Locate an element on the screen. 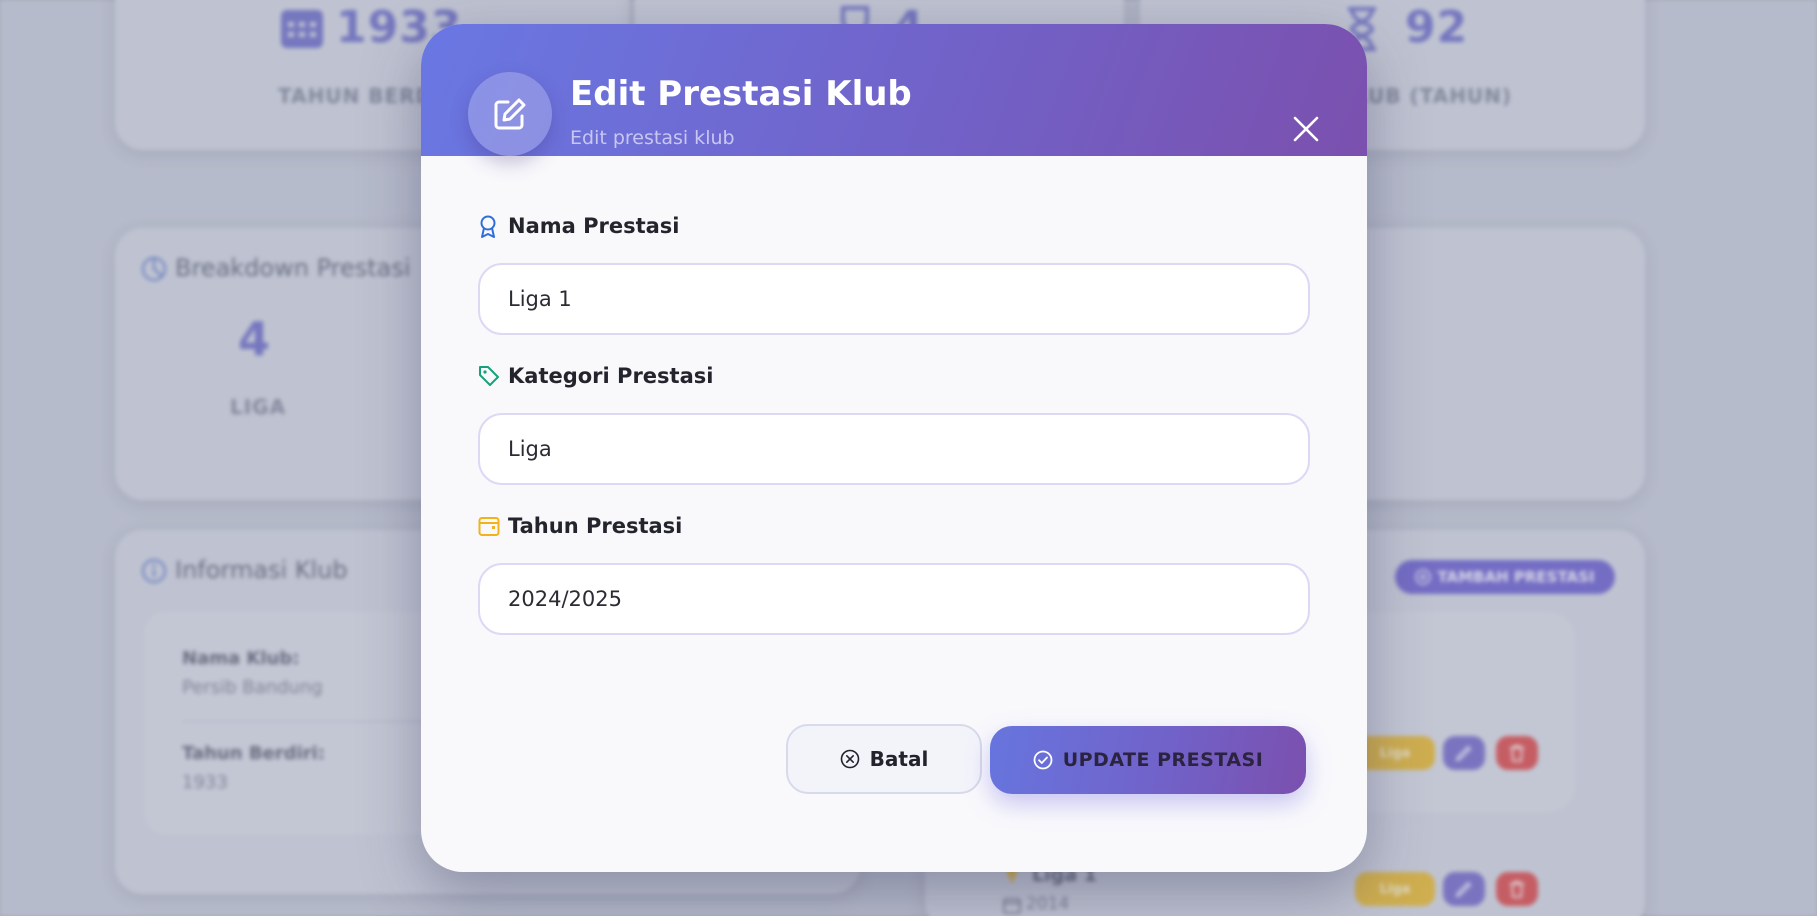 The width and height of the screenshot is (1817, 916). update-button-label: UPDATE PRESTASI is located at coordinates (1163, 760).